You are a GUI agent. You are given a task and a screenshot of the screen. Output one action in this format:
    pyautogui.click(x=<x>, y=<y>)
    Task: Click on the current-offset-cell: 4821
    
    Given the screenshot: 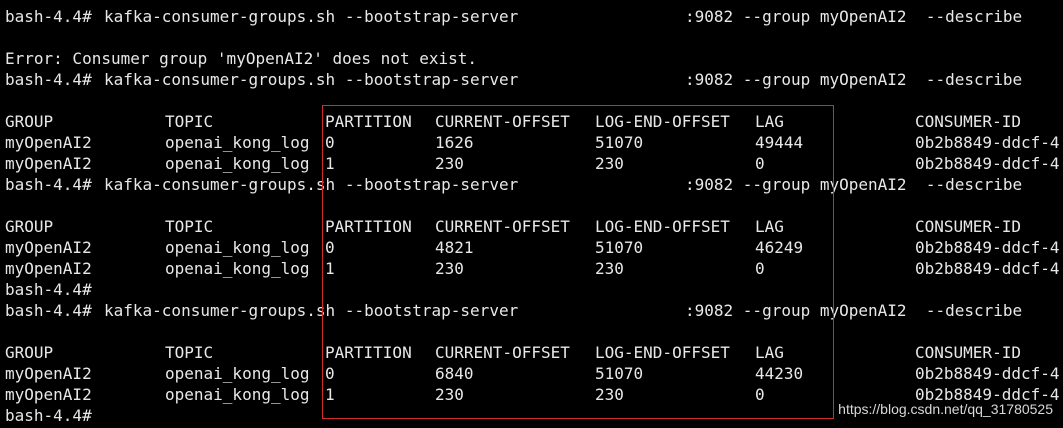 What is the action you would take?
    pyautogui.click(x=454, y=247)
    